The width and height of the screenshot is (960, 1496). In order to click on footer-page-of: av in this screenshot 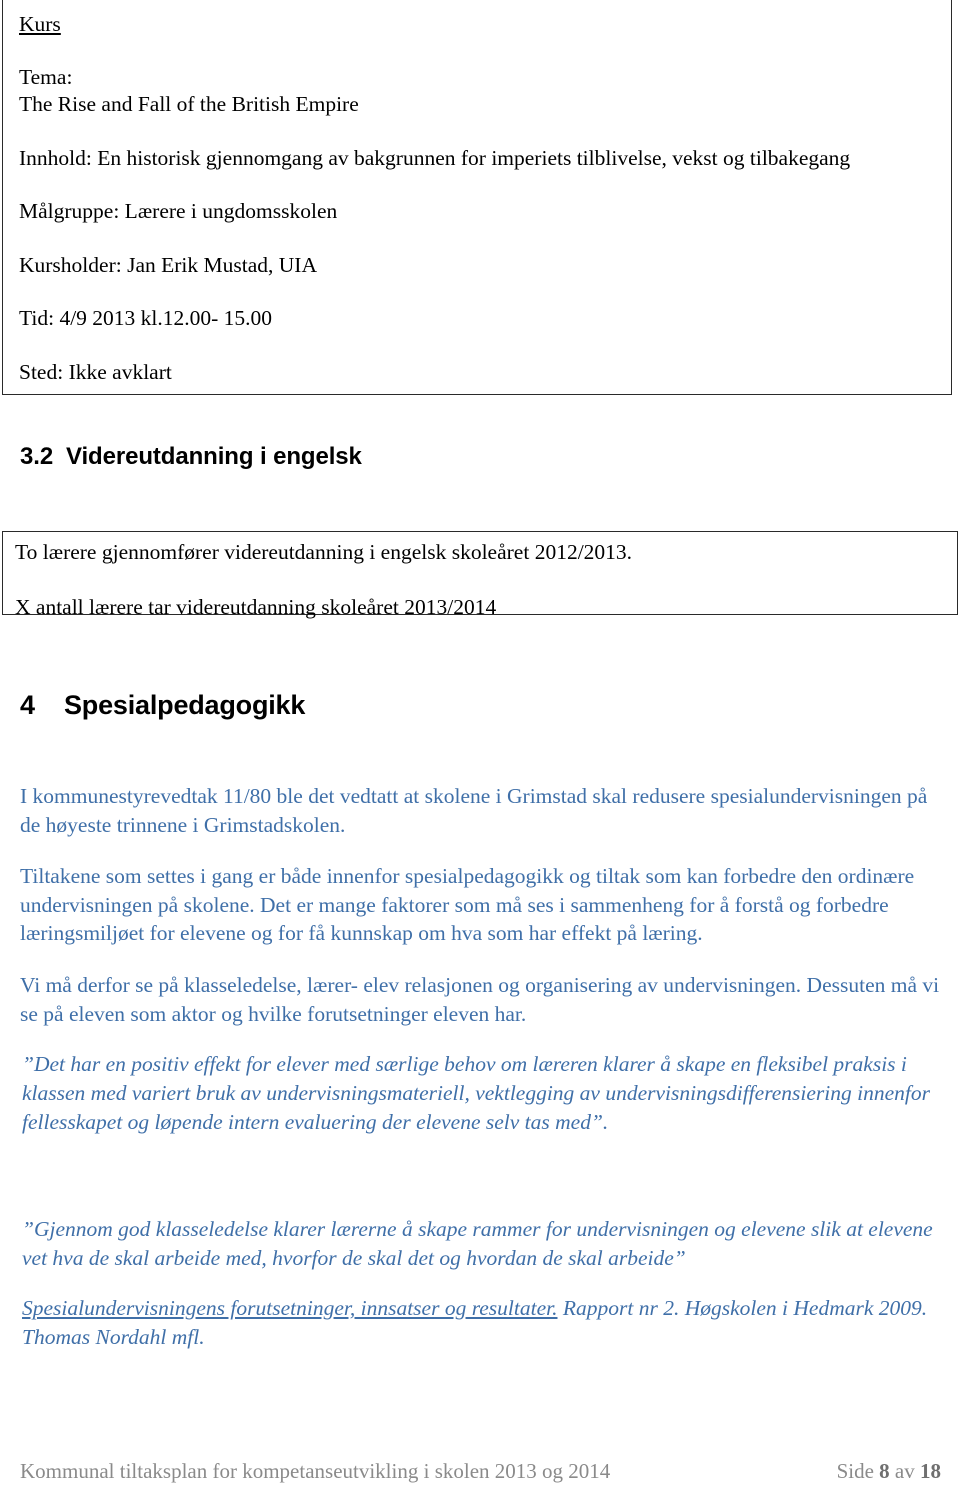, I will do `click(904, 1471)`.